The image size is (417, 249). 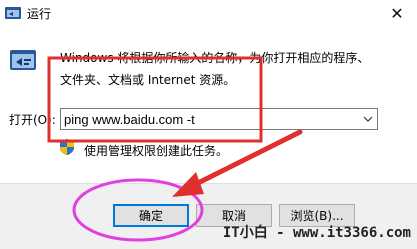 I want to click on watermark: IT小白 - www.it3366.com, so click(x=316, y=233).